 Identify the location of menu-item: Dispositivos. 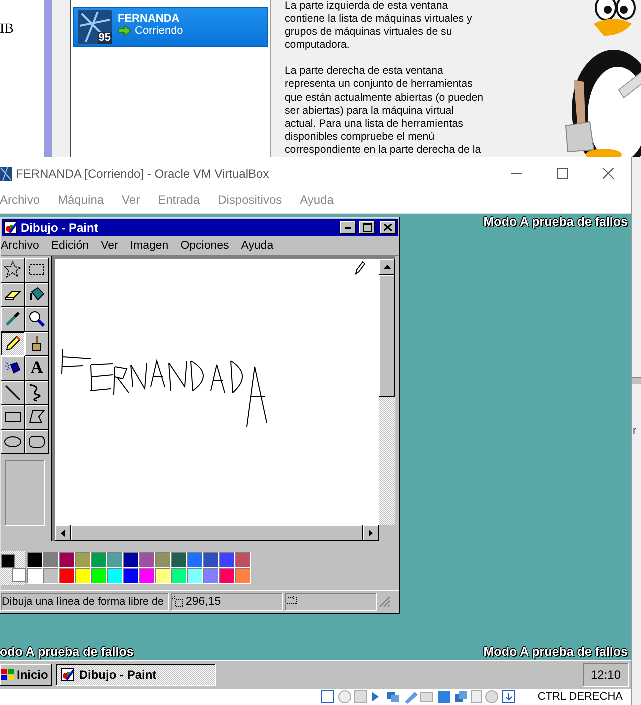
(250, 200).